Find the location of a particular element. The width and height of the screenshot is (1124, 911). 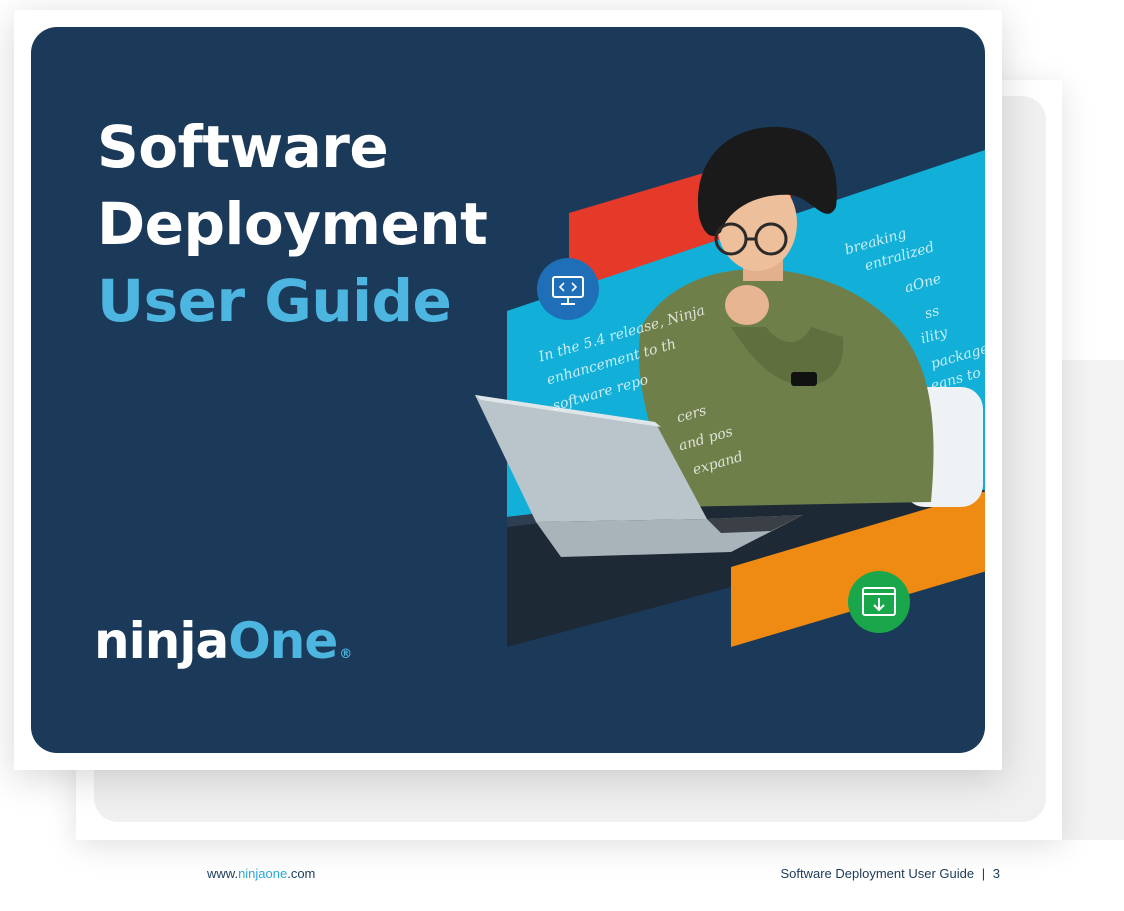

ninjaone-logo: ninjaOne ® is located at coordinates (223, 648).